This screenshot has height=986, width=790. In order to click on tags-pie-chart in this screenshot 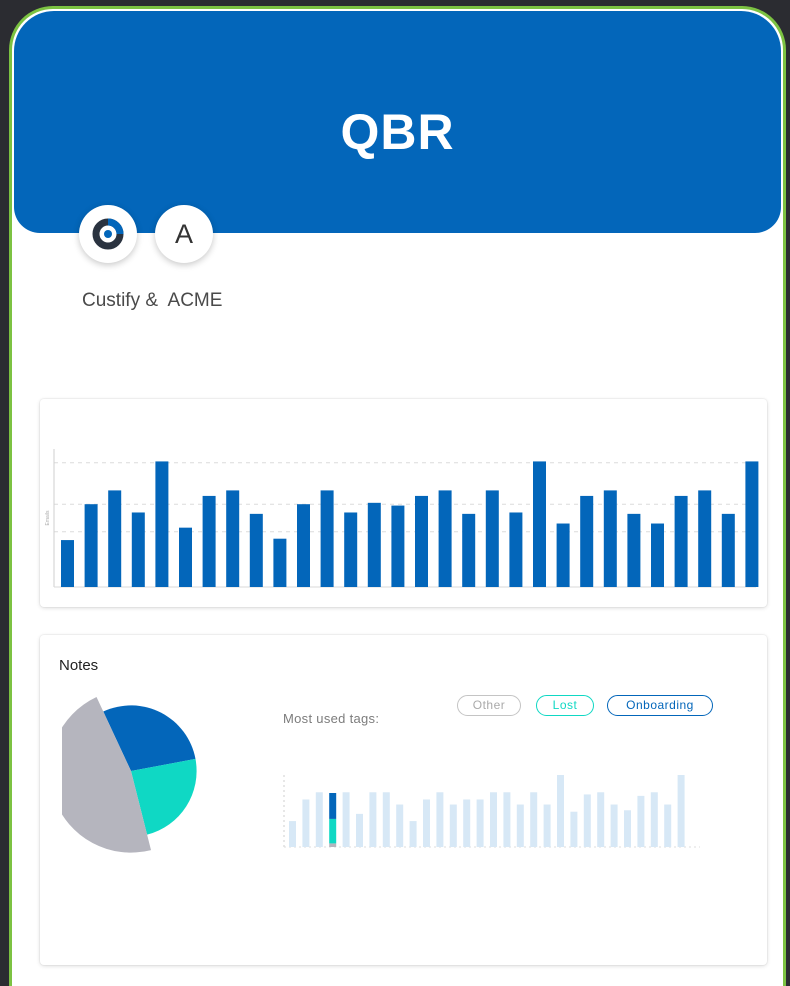, I will do `click(129, 775)`.